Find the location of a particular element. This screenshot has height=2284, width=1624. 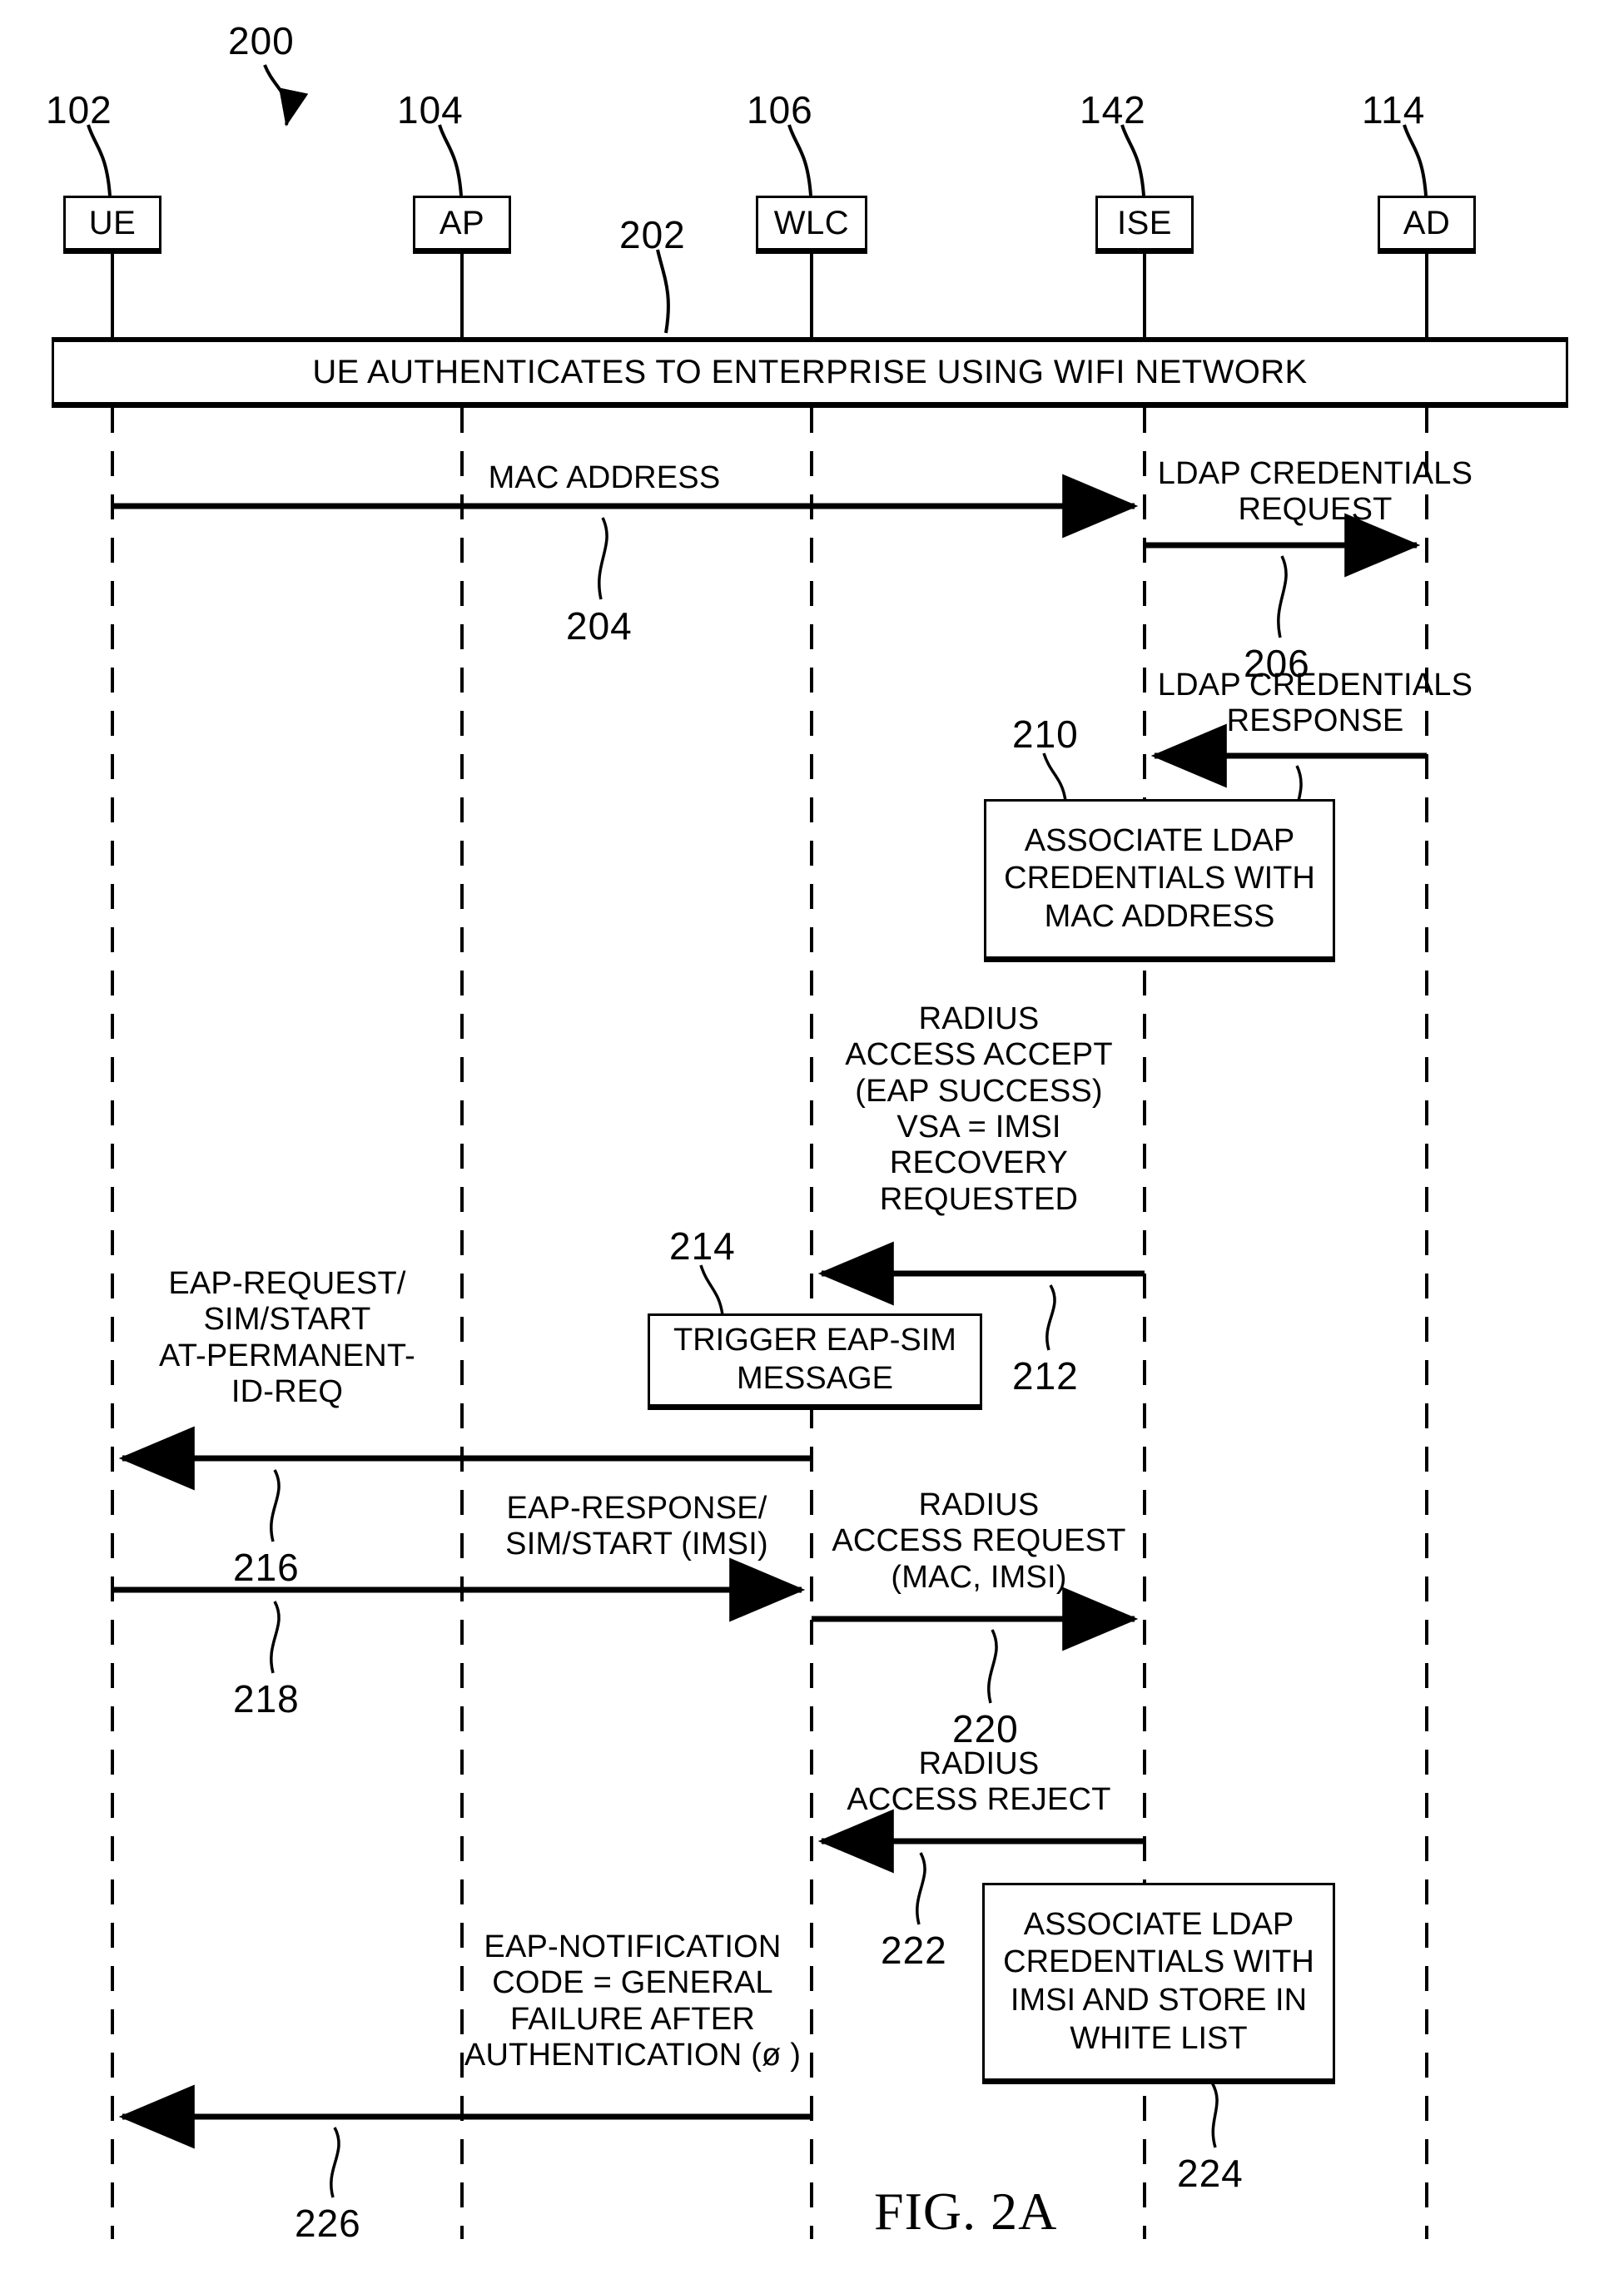

ref-number-212: 212 is located at coordinates (1046, 1376).